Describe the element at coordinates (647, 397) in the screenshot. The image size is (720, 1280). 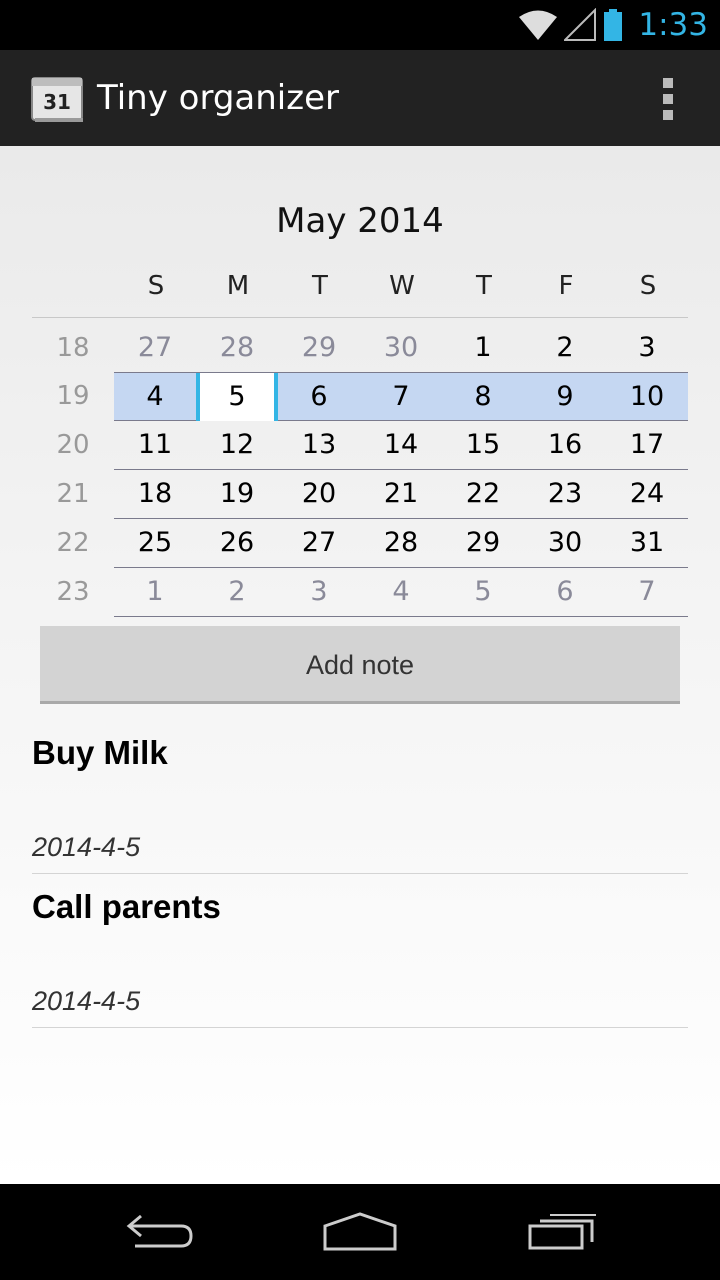
I see `calendar-day: 10` at that location.